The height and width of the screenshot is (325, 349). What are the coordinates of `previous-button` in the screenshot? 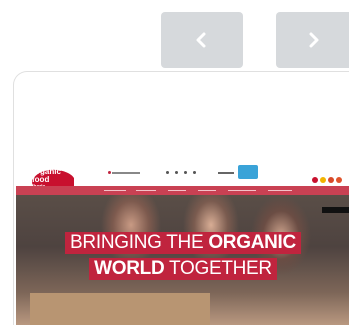 It's located at (202, 40).